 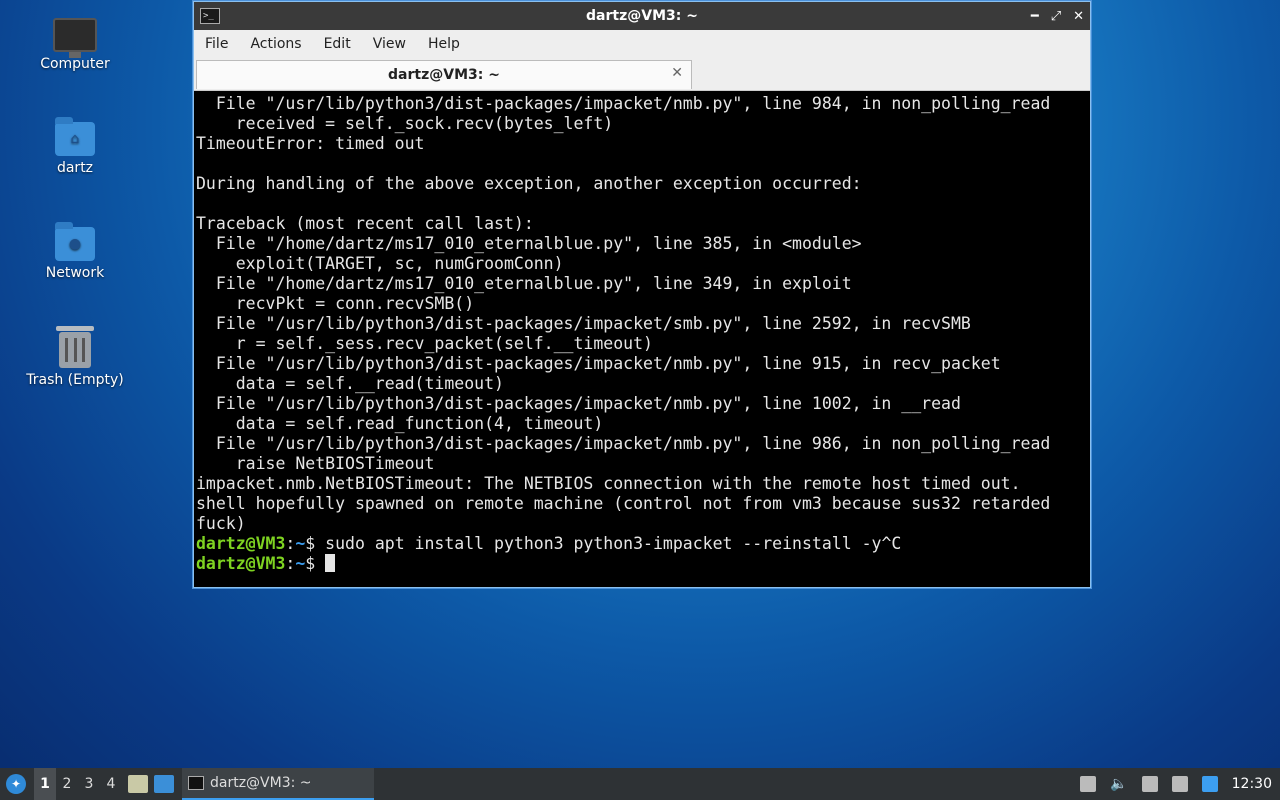 I want to click on desktop-icon-network: ● Network, so click(x=75, y=251).